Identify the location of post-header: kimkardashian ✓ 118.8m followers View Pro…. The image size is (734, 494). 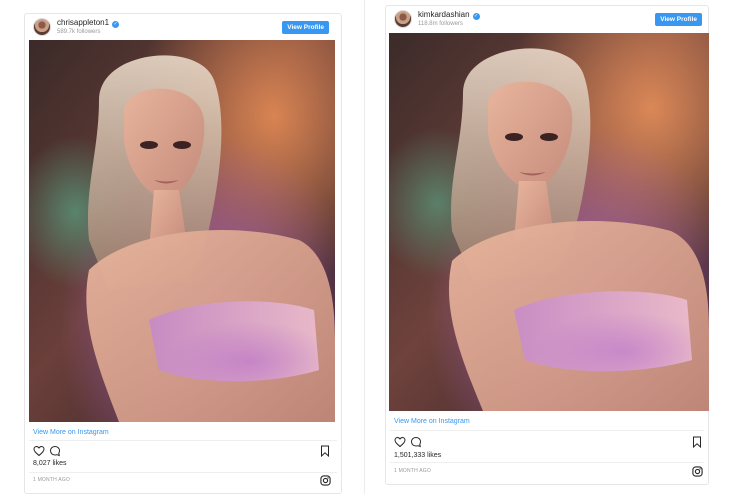
(547, 21).